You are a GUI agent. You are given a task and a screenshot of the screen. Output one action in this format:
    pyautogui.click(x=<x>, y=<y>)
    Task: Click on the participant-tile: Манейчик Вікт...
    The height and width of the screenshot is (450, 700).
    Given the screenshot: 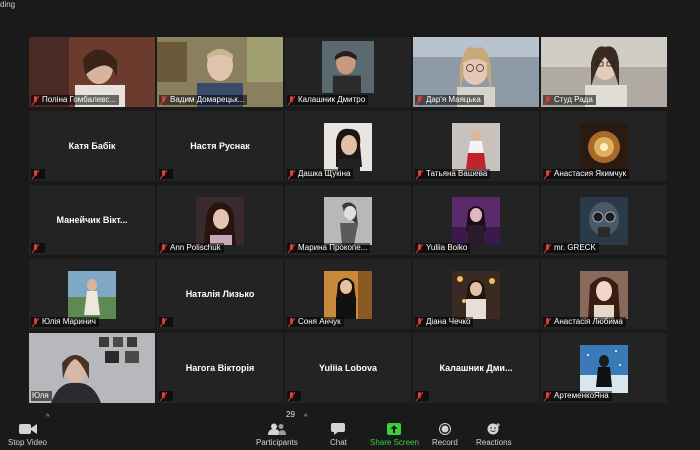 What is the action you would take?
    pyautogui.click(x=92, y=220)
    